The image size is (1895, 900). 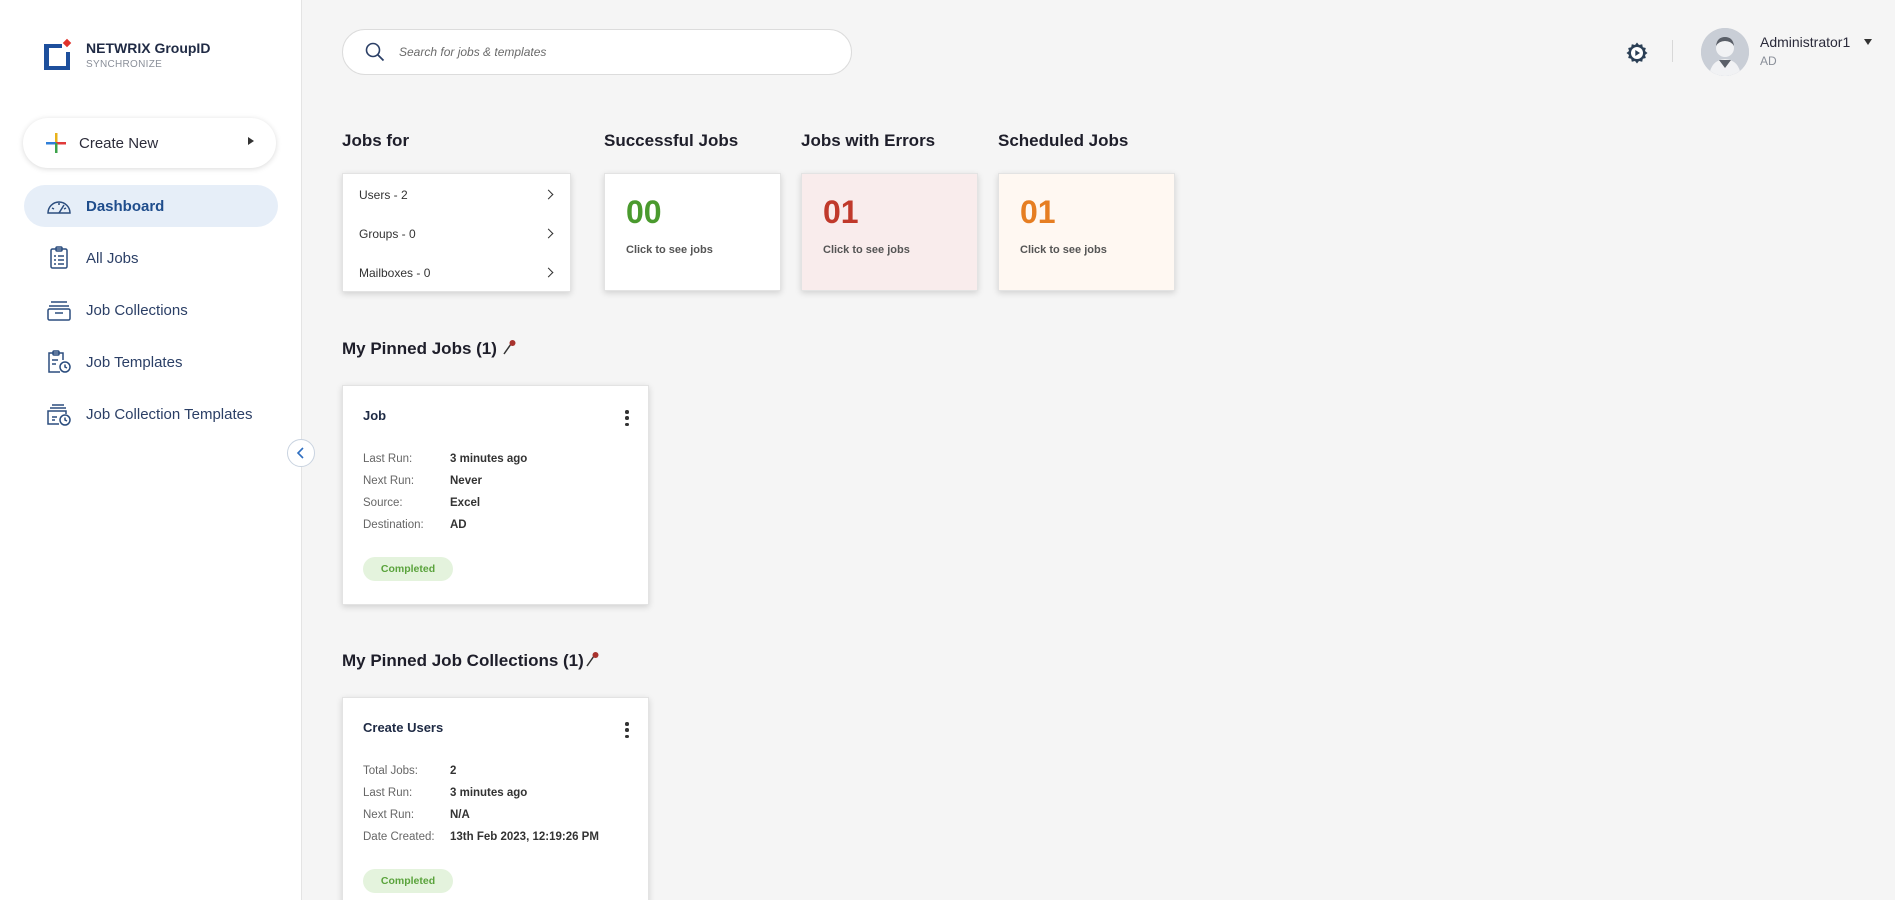 I want to click on job-field-source: Source: Excel, so click(x=421, y=503).